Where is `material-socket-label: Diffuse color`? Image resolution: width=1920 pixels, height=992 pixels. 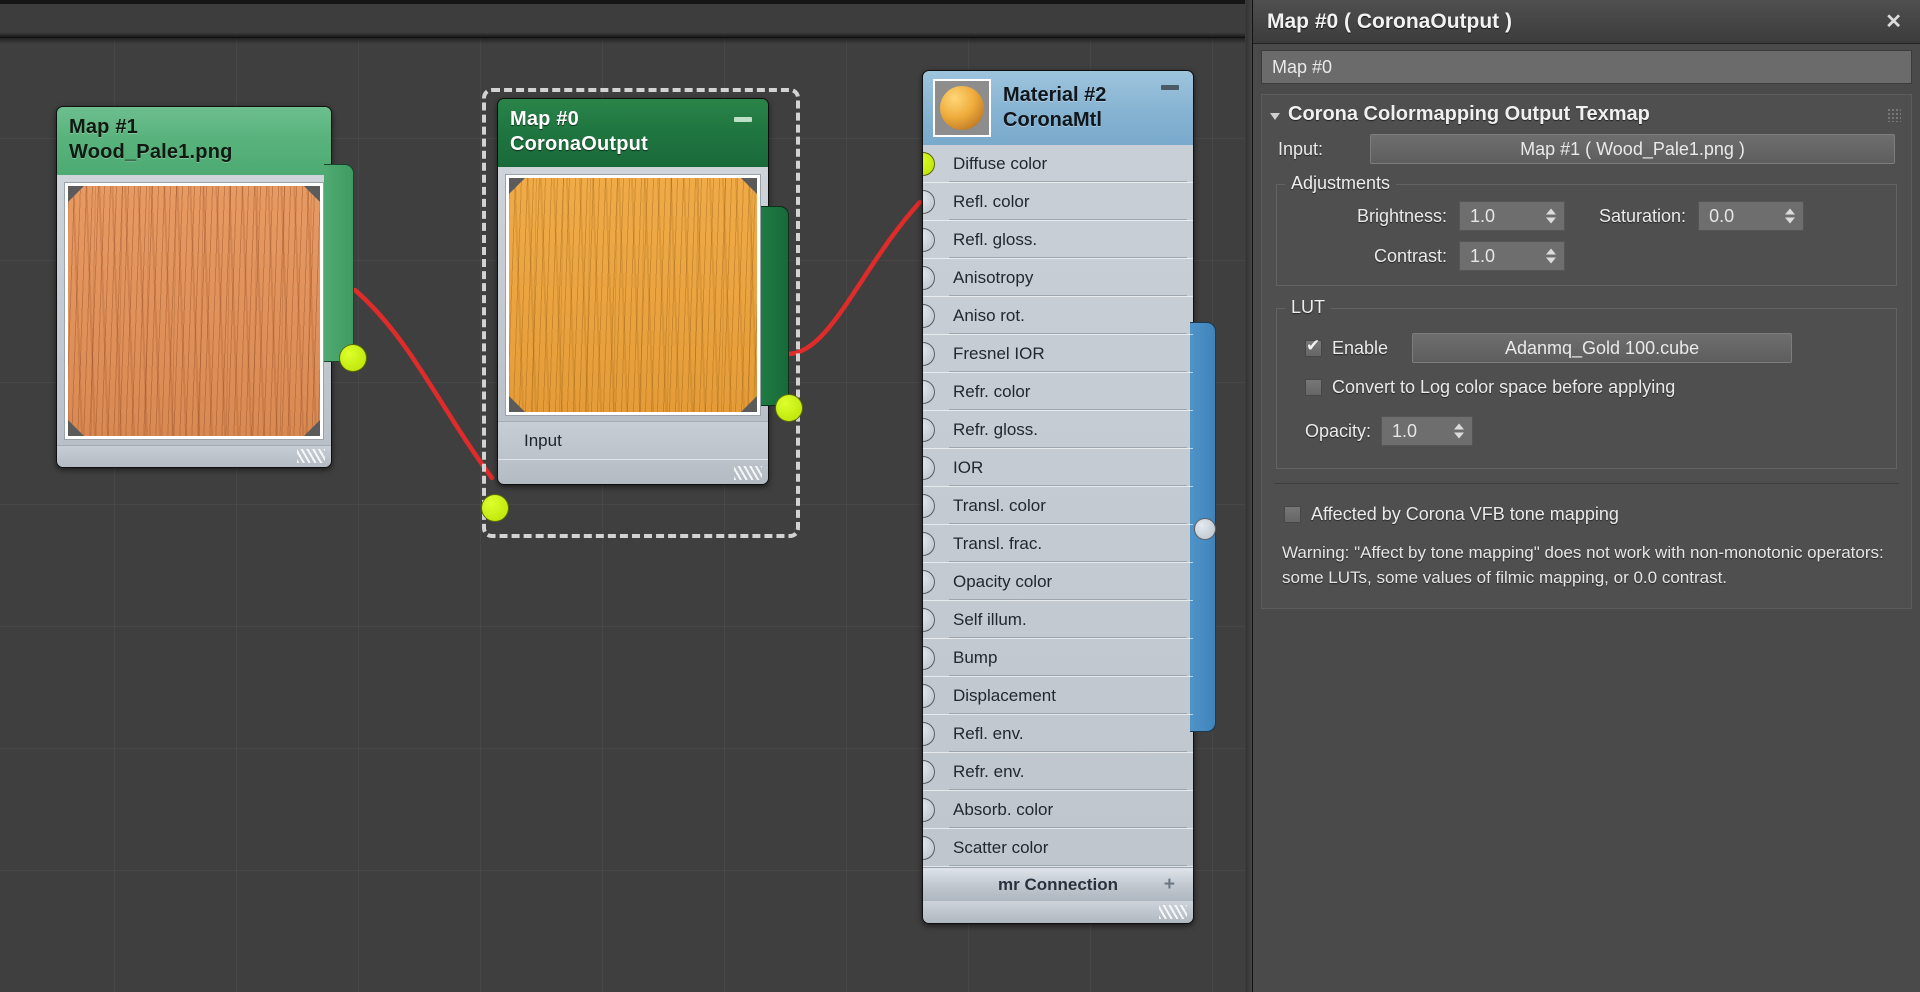 material-socket-label: Diffuse color is located at coordinates (1000, 163).